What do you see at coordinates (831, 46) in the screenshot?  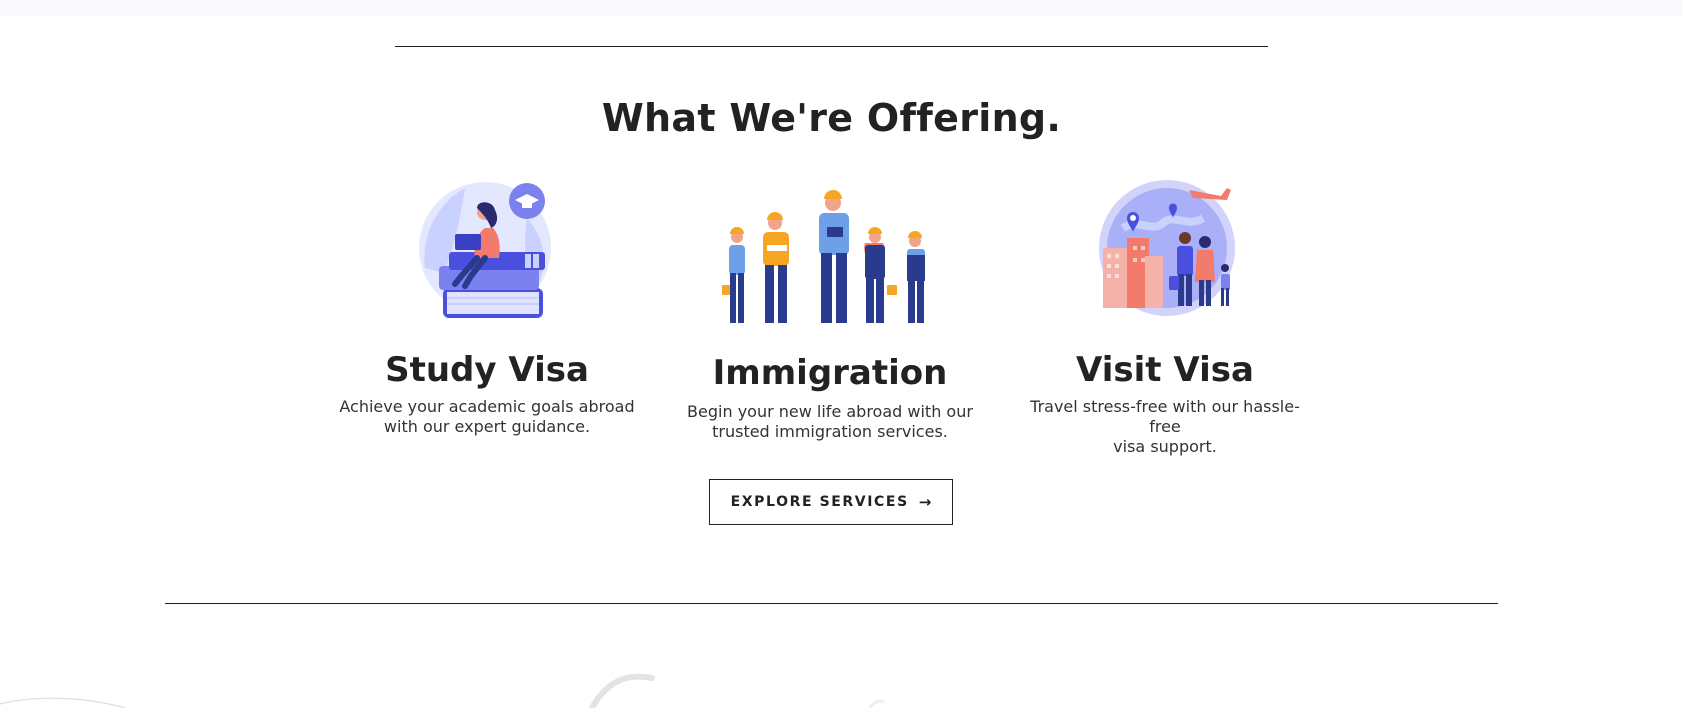 I see `top-divider` at bounding box center [831, 46].